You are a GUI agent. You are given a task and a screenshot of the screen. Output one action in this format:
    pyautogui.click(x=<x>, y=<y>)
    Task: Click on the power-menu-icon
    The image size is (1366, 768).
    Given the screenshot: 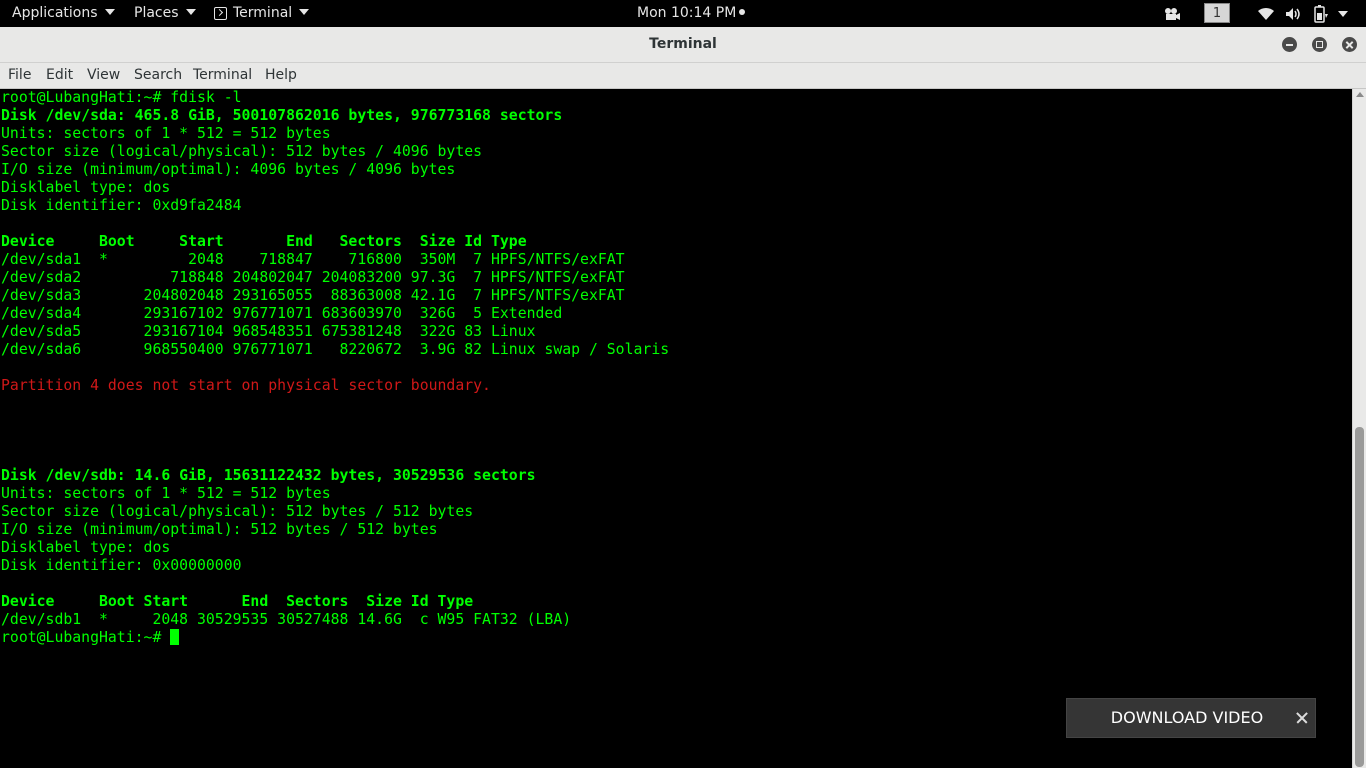 What is the action you would take?
    pyautogui.click(x=1343, y=13)
    